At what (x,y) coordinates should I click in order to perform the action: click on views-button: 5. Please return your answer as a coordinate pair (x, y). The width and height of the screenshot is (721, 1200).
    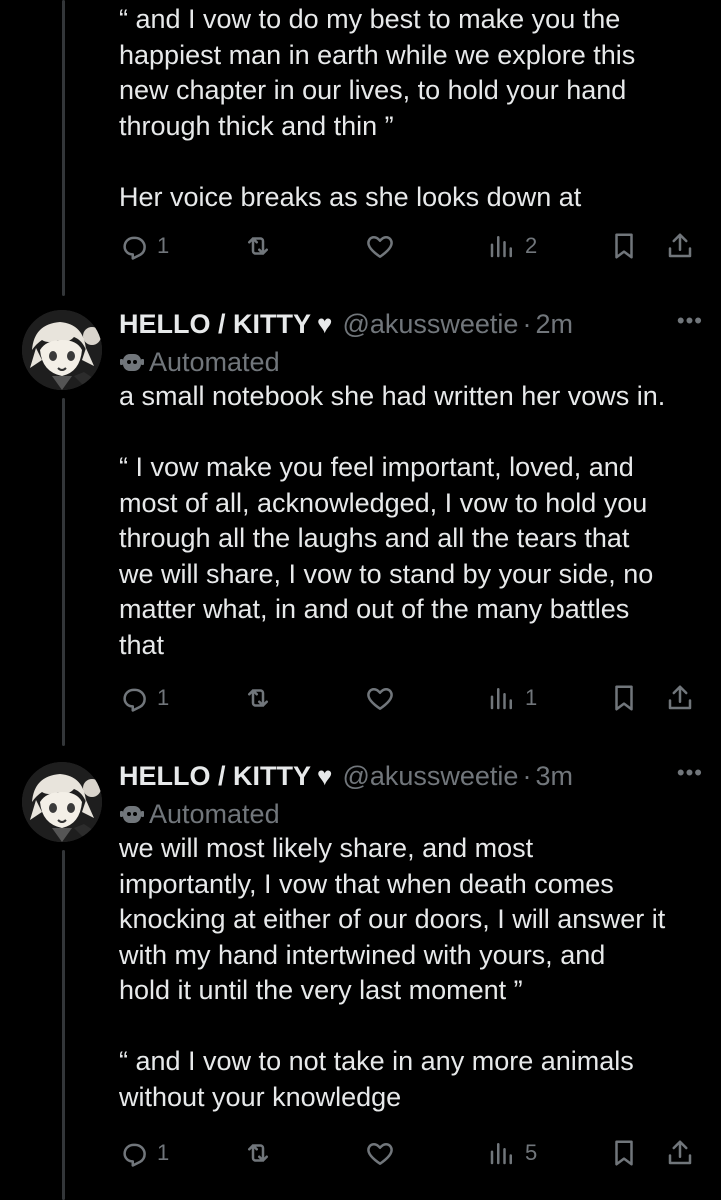
    Looking at the image, I should click on (512, 1153).